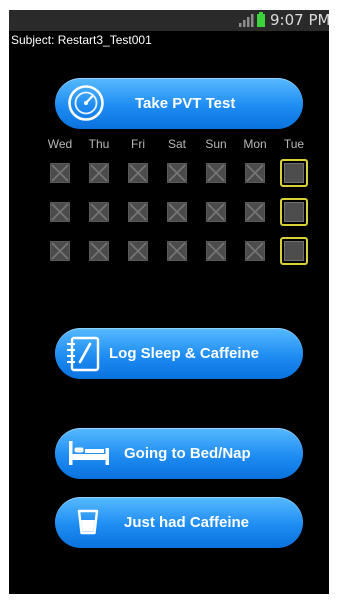 This screenshot has height=602, width=339. Describe the element at coordinates (294, 144) in the screenshot. I see `day-label-tue: Tue` at that location.